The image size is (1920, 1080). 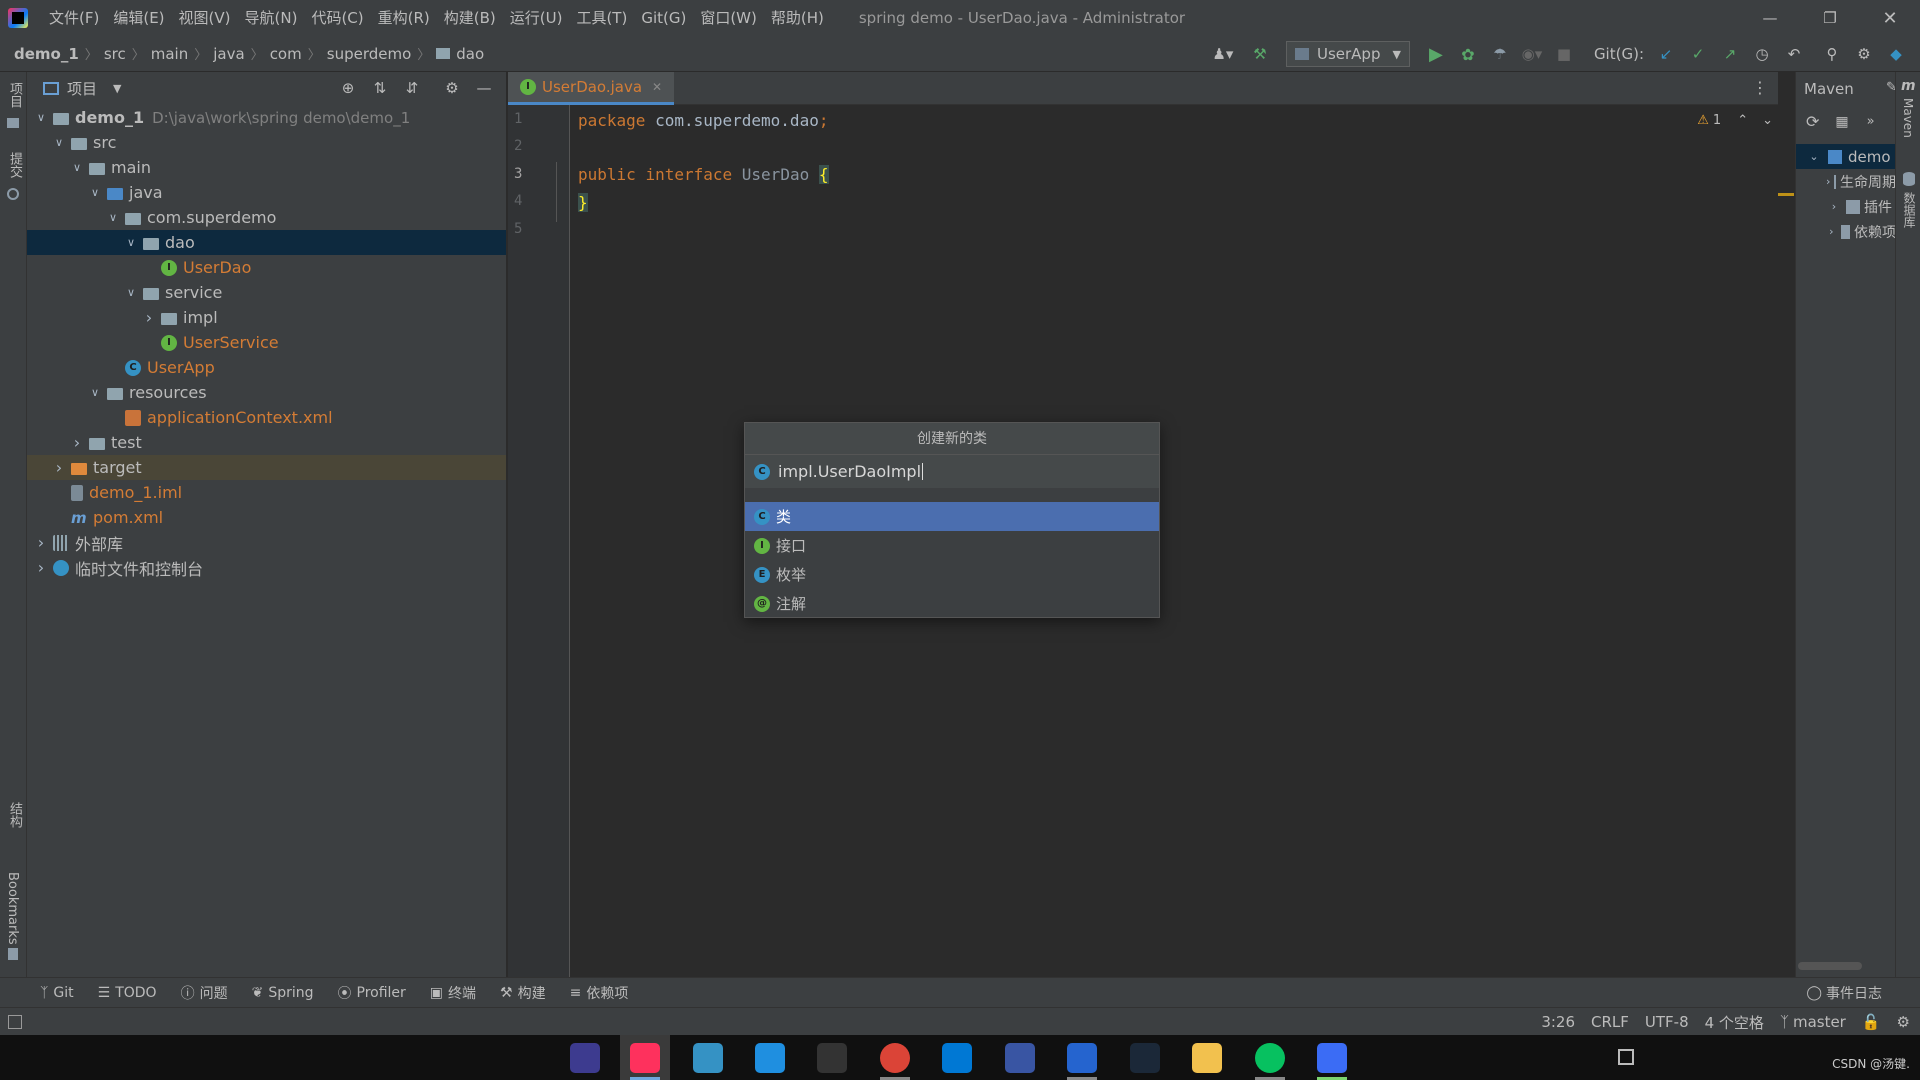 What do you see at coordinates (1819, 1022) in the screenshot?
I see `git-branch: master` at bounding box center [1819, 1022].